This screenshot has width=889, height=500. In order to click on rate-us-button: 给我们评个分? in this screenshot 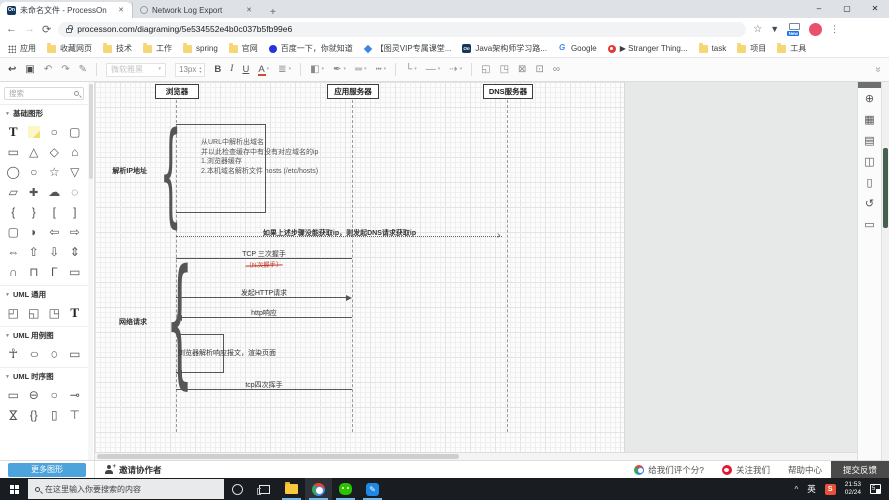, I will do `click(669, 469)`.